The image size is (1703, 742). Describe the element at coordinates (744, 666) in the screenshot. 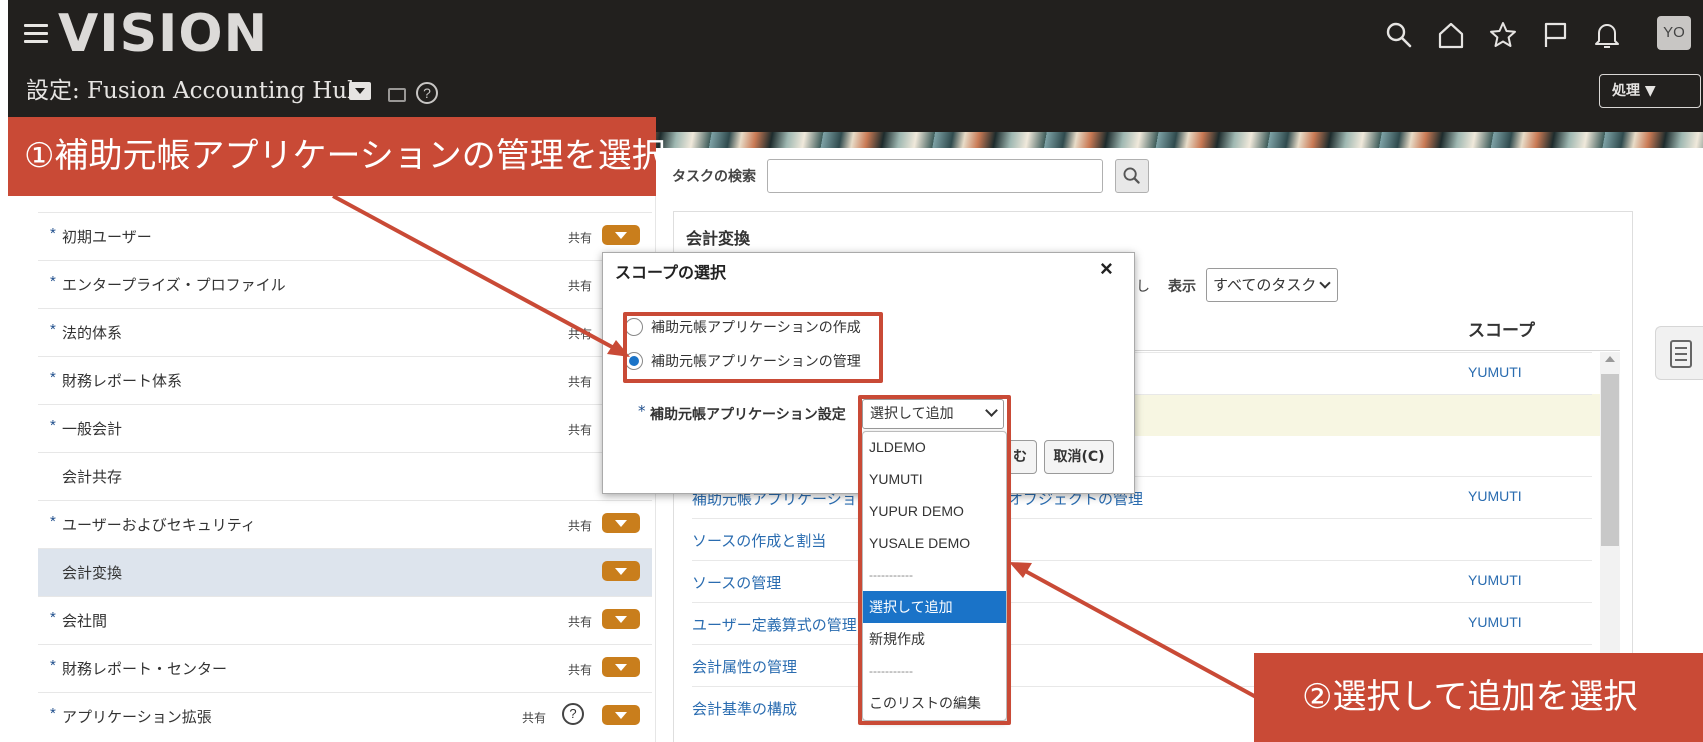

I see `task-link: 会計属性の管理` at that location.